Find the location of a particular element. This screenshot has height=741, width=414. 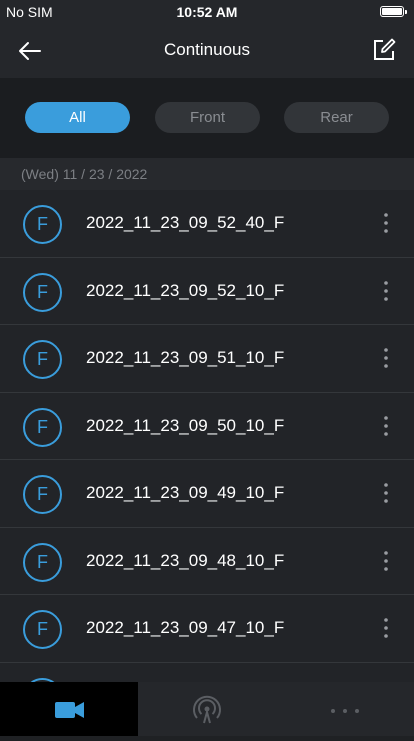

nav-bar: Continuous is located at coordinates (207, 51).